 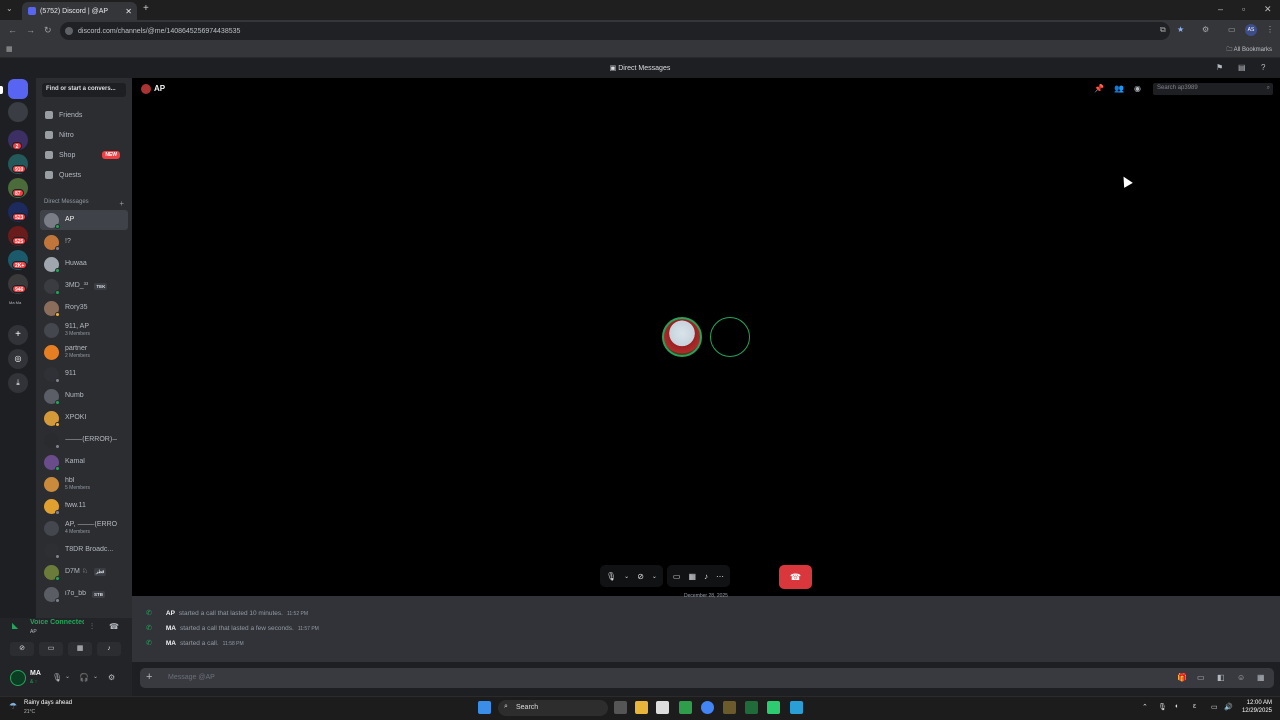 What do you see at coordinates (48, 30) in the screenshot?
I see `reload-icon: ↻` at bounding box center [48, 30].